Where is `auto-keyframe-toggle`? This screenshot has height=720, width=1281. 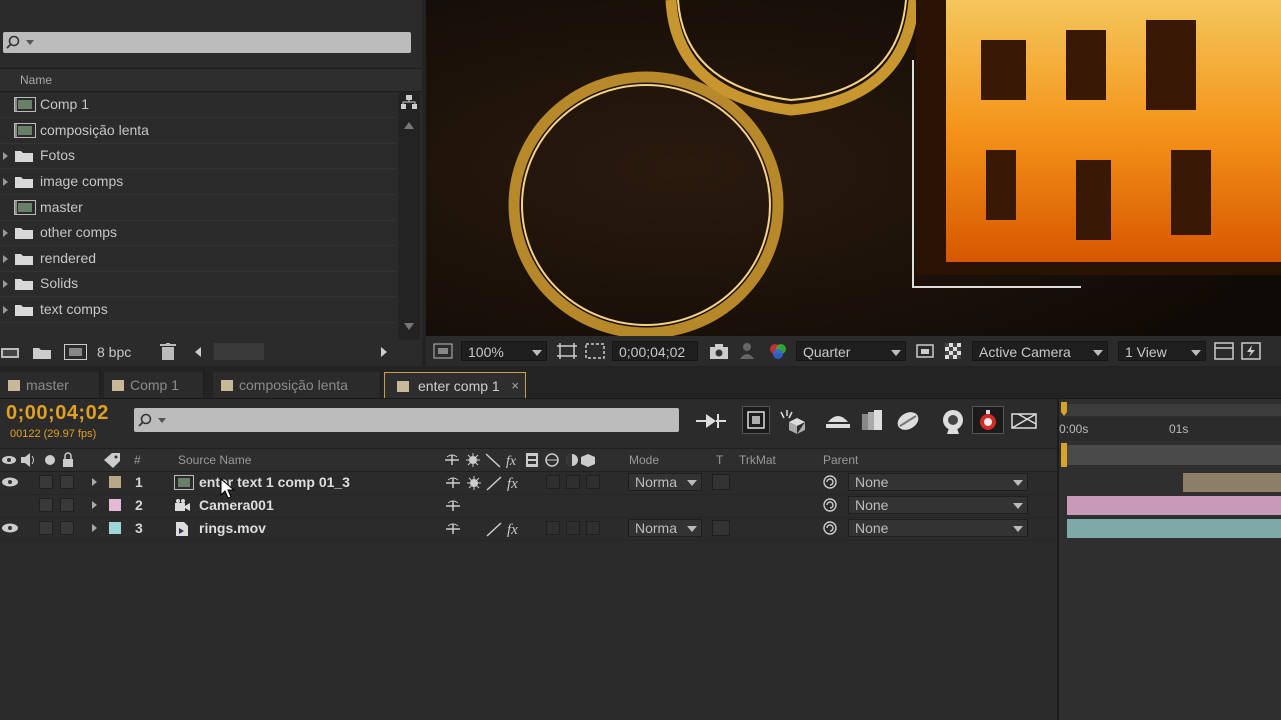
auto-keyframe-toggle is located at coordinates (988, 420).